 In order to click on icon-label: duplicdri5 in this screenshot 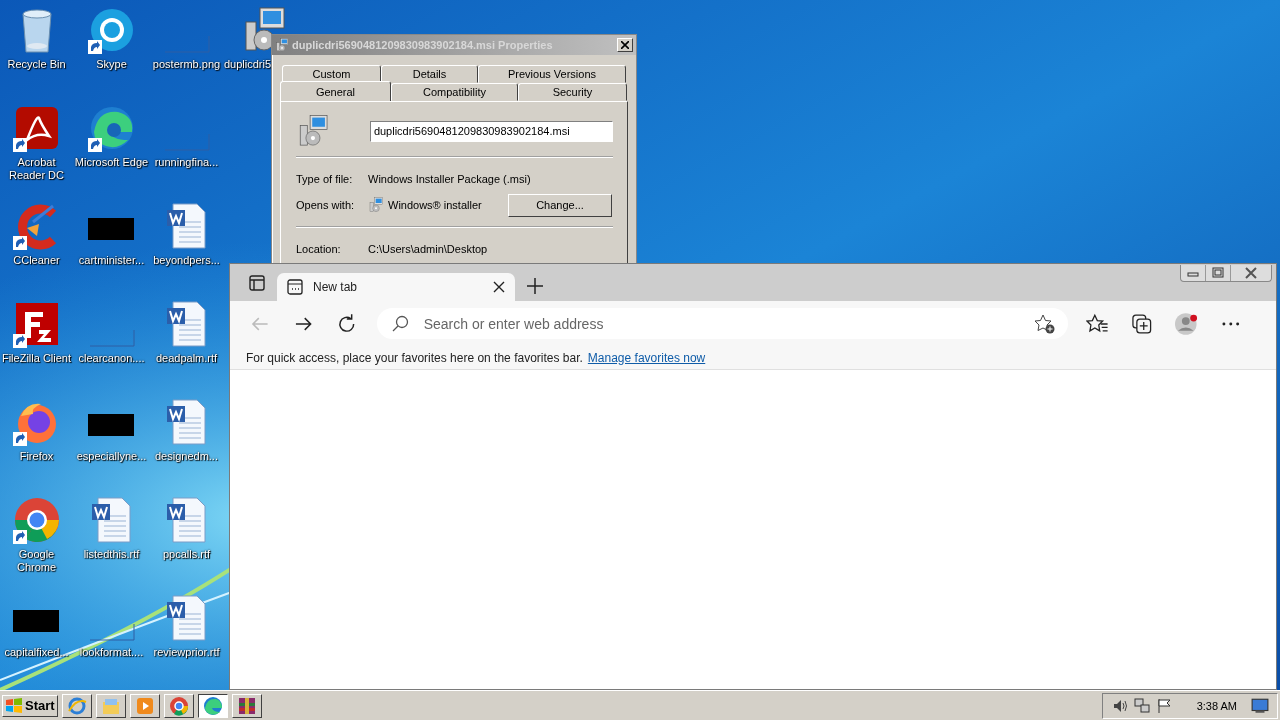, I will do `click(248, 64)`.